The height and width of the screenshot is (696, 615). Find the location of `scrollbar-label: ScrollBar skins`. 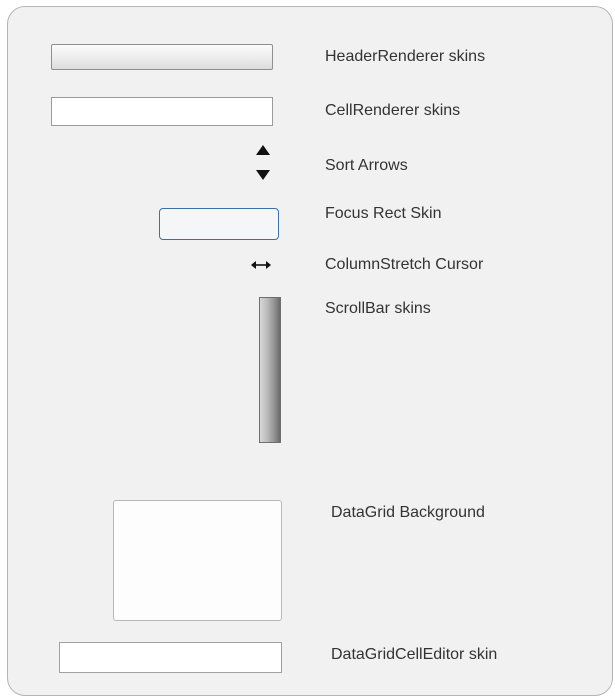

scrollbar-label: ScrollBar skins is located at coordinates (378, 308).